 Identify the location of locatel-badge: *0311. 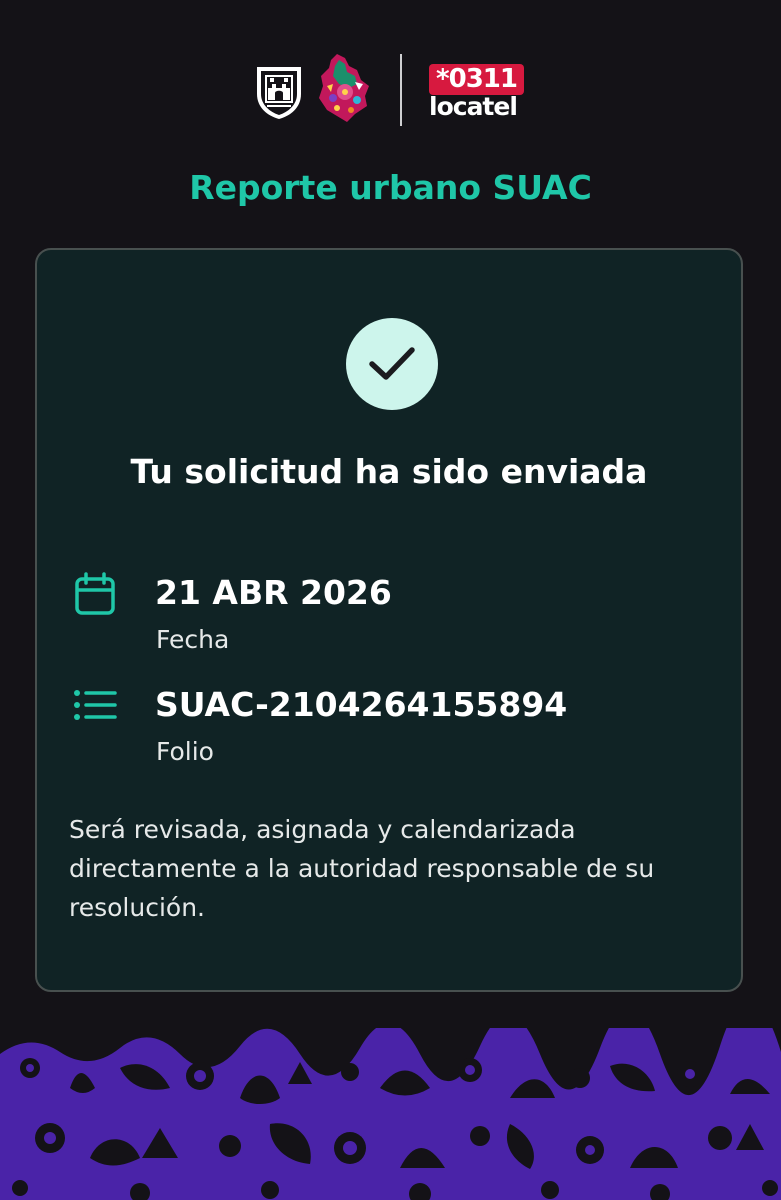
(476, 79).